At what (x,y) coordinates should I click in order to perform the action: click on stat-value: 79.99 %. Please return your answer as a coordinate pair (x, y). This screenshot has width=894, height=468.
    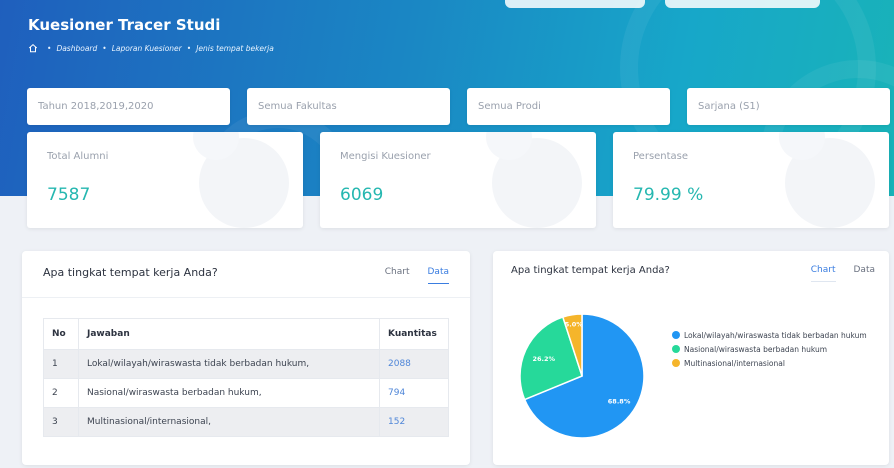
    Looking at the image, I should click on (668, 195).